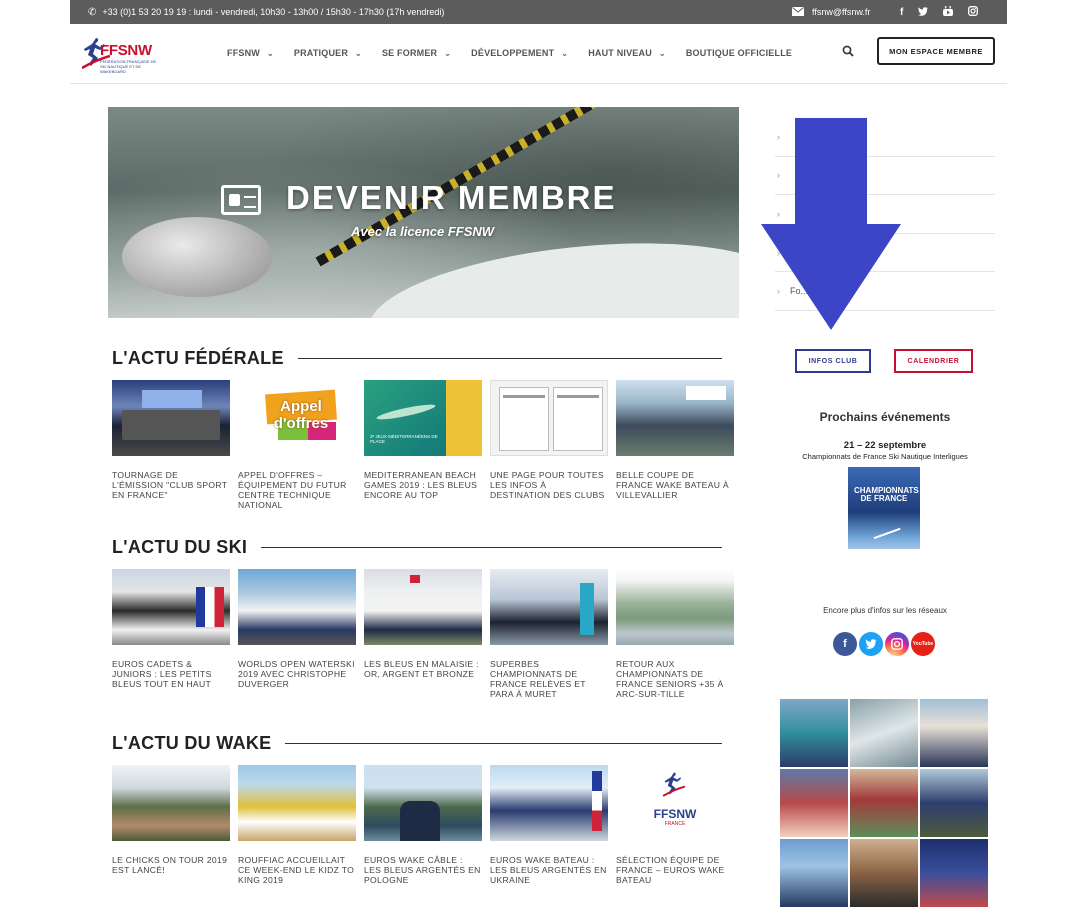 Image resolution: width=1075 pixels, height=913 pixels. Describe the element at coordinates (416, 53) in the screenshot. I see `nav-item-se-former: SE FORMER ⌄` at that location.